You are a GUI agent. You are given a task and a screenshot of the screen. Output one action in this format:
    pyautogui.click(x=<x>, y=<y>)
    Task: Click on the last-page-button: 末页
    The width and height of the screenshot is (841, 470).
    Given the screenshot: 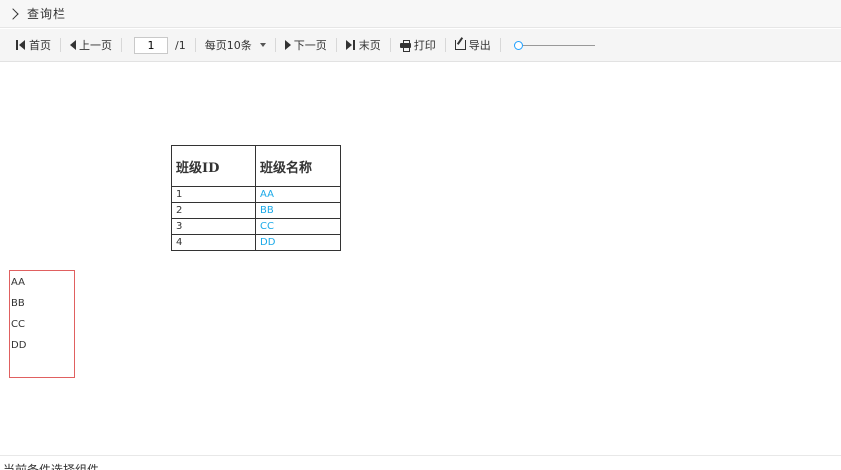 What is the action you would take?
    pyautogui.click(x=363, y=45)
    